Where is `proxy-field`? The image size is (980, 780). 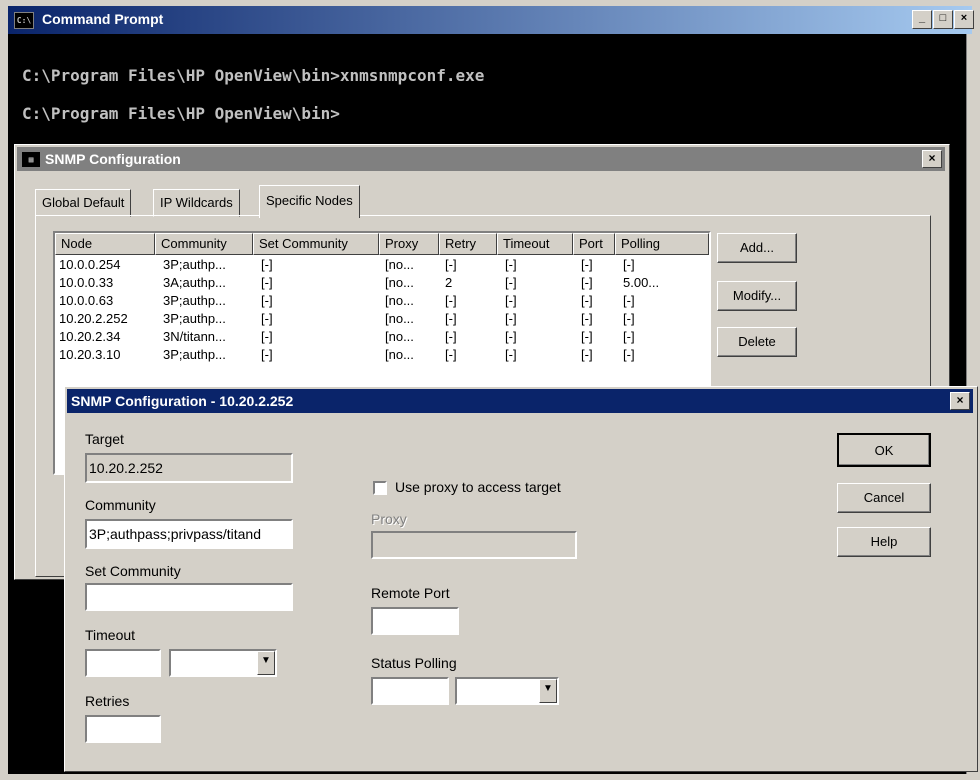
proxy-field is located at coordinates (474, 545).